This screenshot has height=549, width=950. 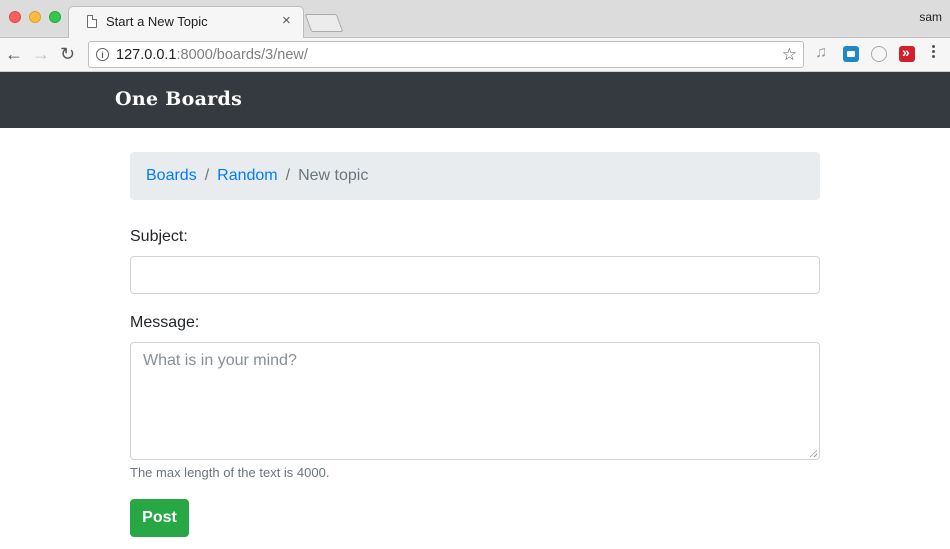 What do you see at coordinates (220, 360) in the screenshot?
I see `message-placeholder: What is in your mind?` at bounding box center [220, 360].